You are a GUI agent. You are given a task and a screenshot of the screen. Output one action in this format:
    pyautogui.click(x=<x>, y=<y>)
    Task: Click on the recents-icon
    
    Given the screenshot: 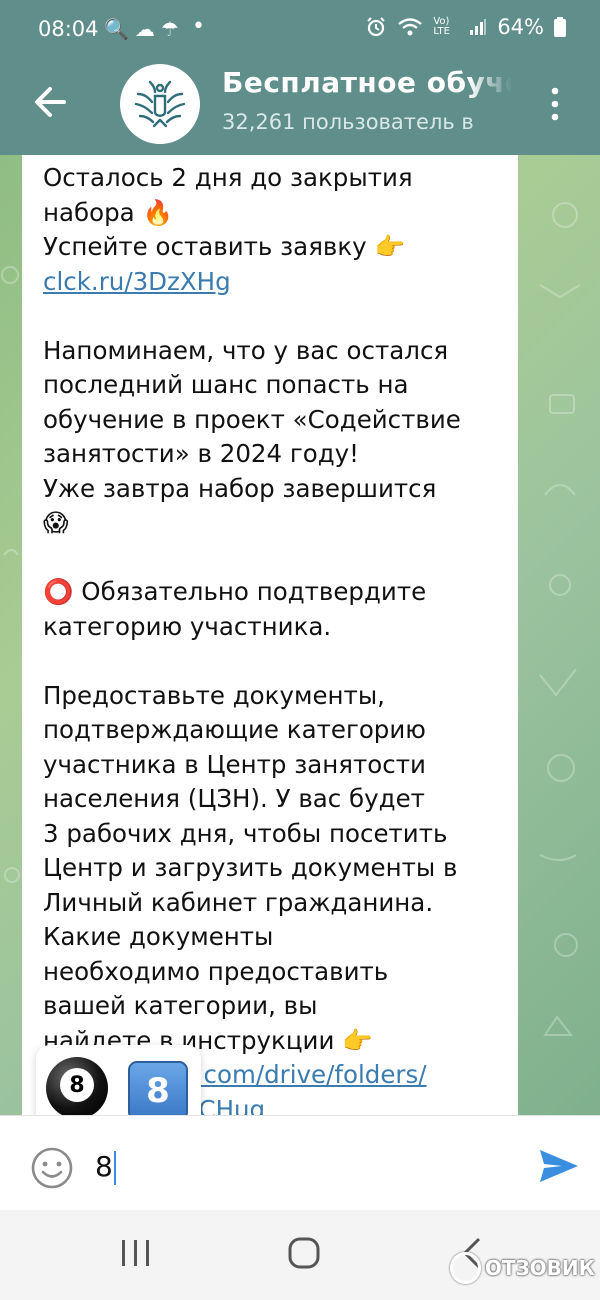 What is the action you would take?
    pyautogui.click(x=135, y=1253)
    